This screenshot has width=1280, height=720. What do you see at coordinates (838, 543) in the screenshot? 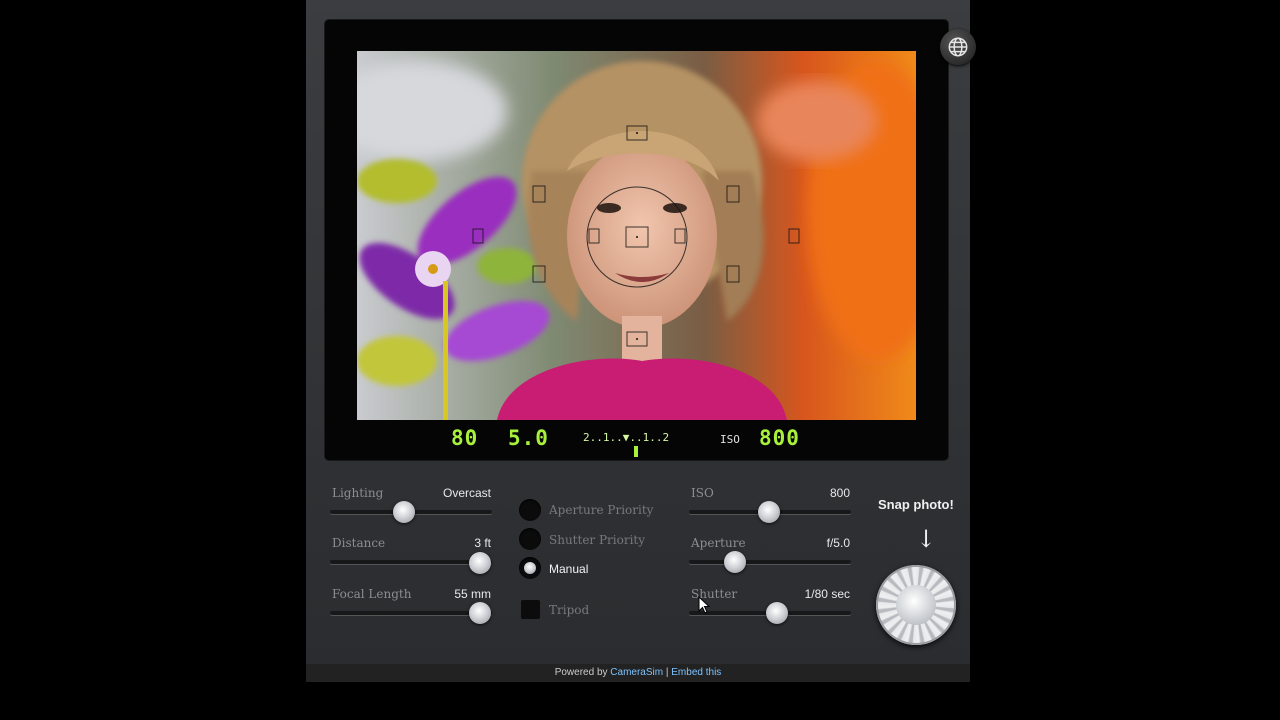
I see `aperture-value: f/5.0` at bounding box center [838, 543].